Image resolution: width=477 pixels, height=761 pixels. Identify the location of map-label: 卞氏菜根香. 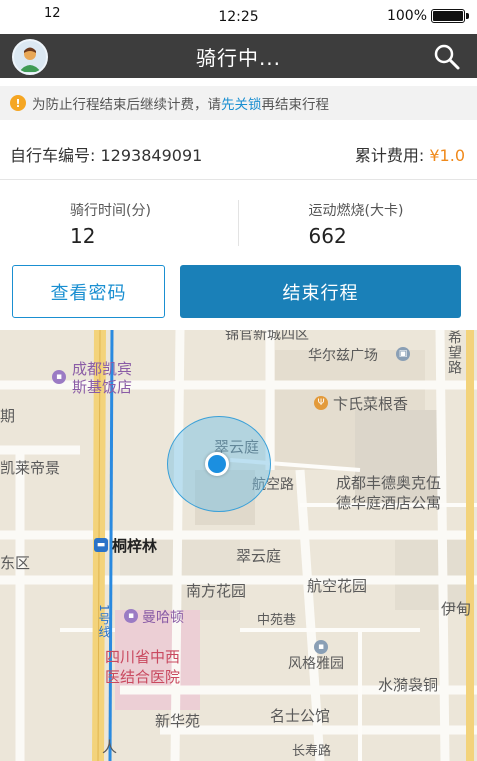
(371, 404).